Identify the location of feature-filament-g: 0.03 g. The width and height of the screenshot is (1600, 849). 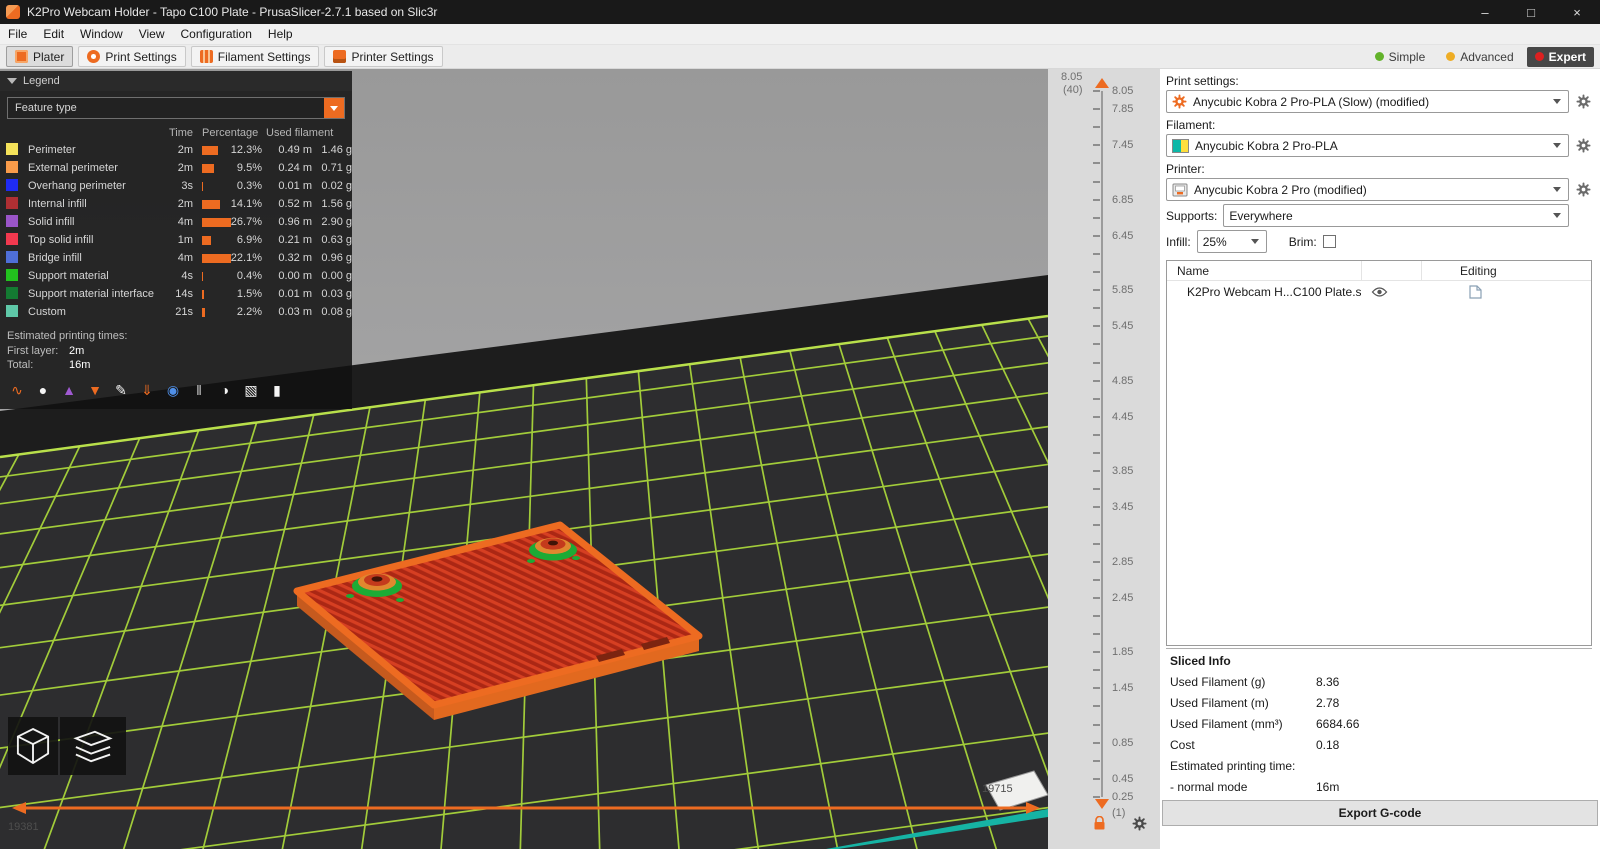
(336, 294).